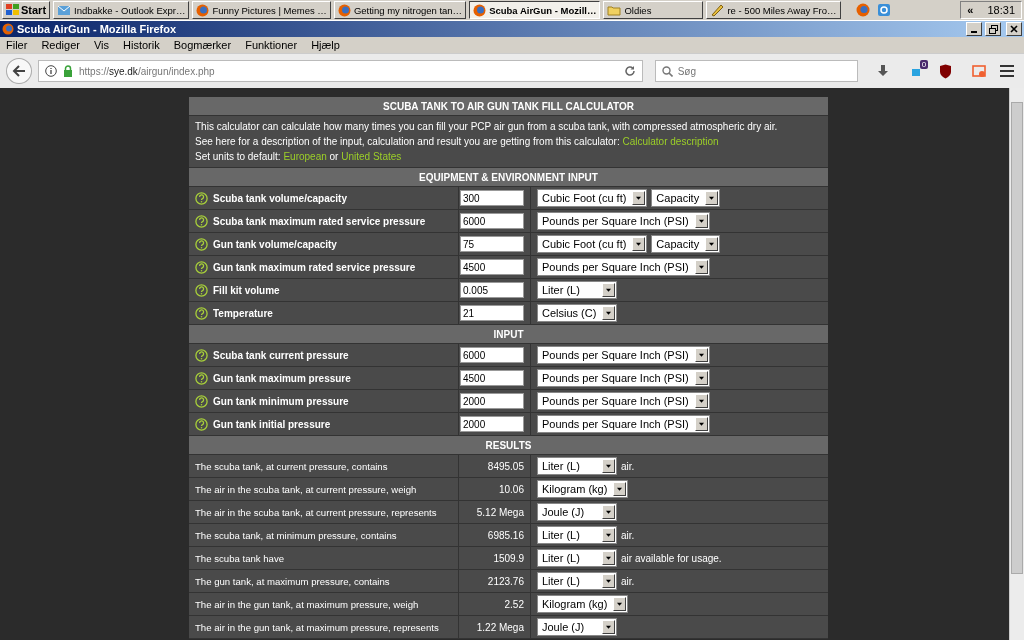 Image resolution: width=1024 pixels, height=640 pixels. Describe the element at coordinates (17, 45) in the screenshot. I see `menu-item: Filer` at that location.